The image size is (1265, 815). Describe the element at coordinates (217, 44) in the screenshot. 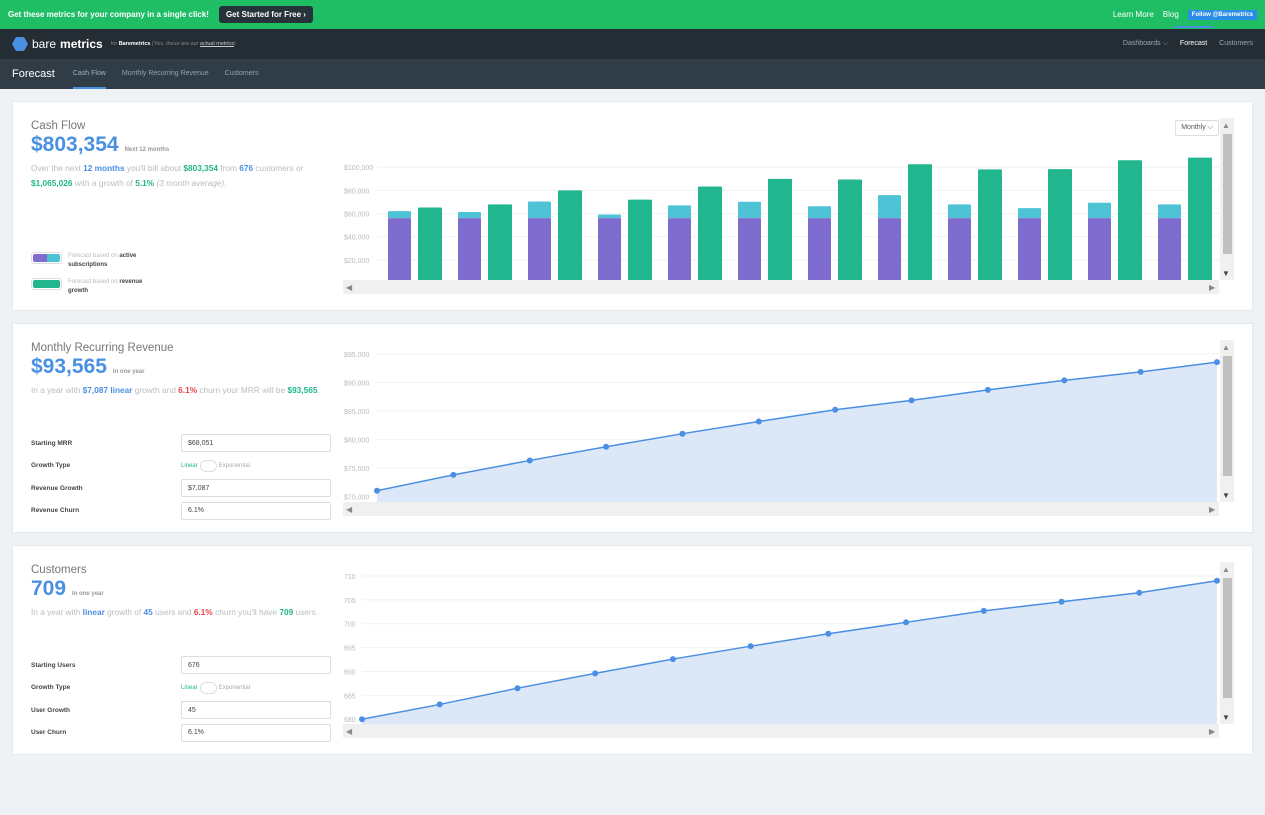

I see `actual-metrics-link: actual metrics` at that location.